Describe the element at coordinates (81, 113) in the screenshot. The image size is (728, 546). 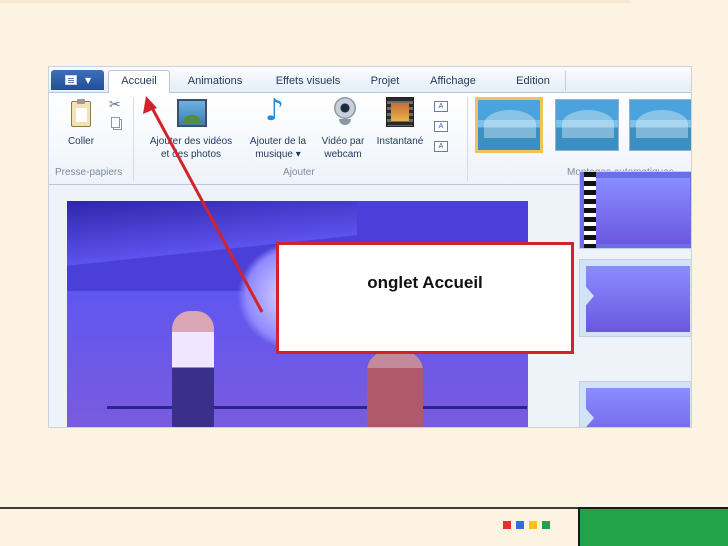
I see `clipboard-icon` at that location.